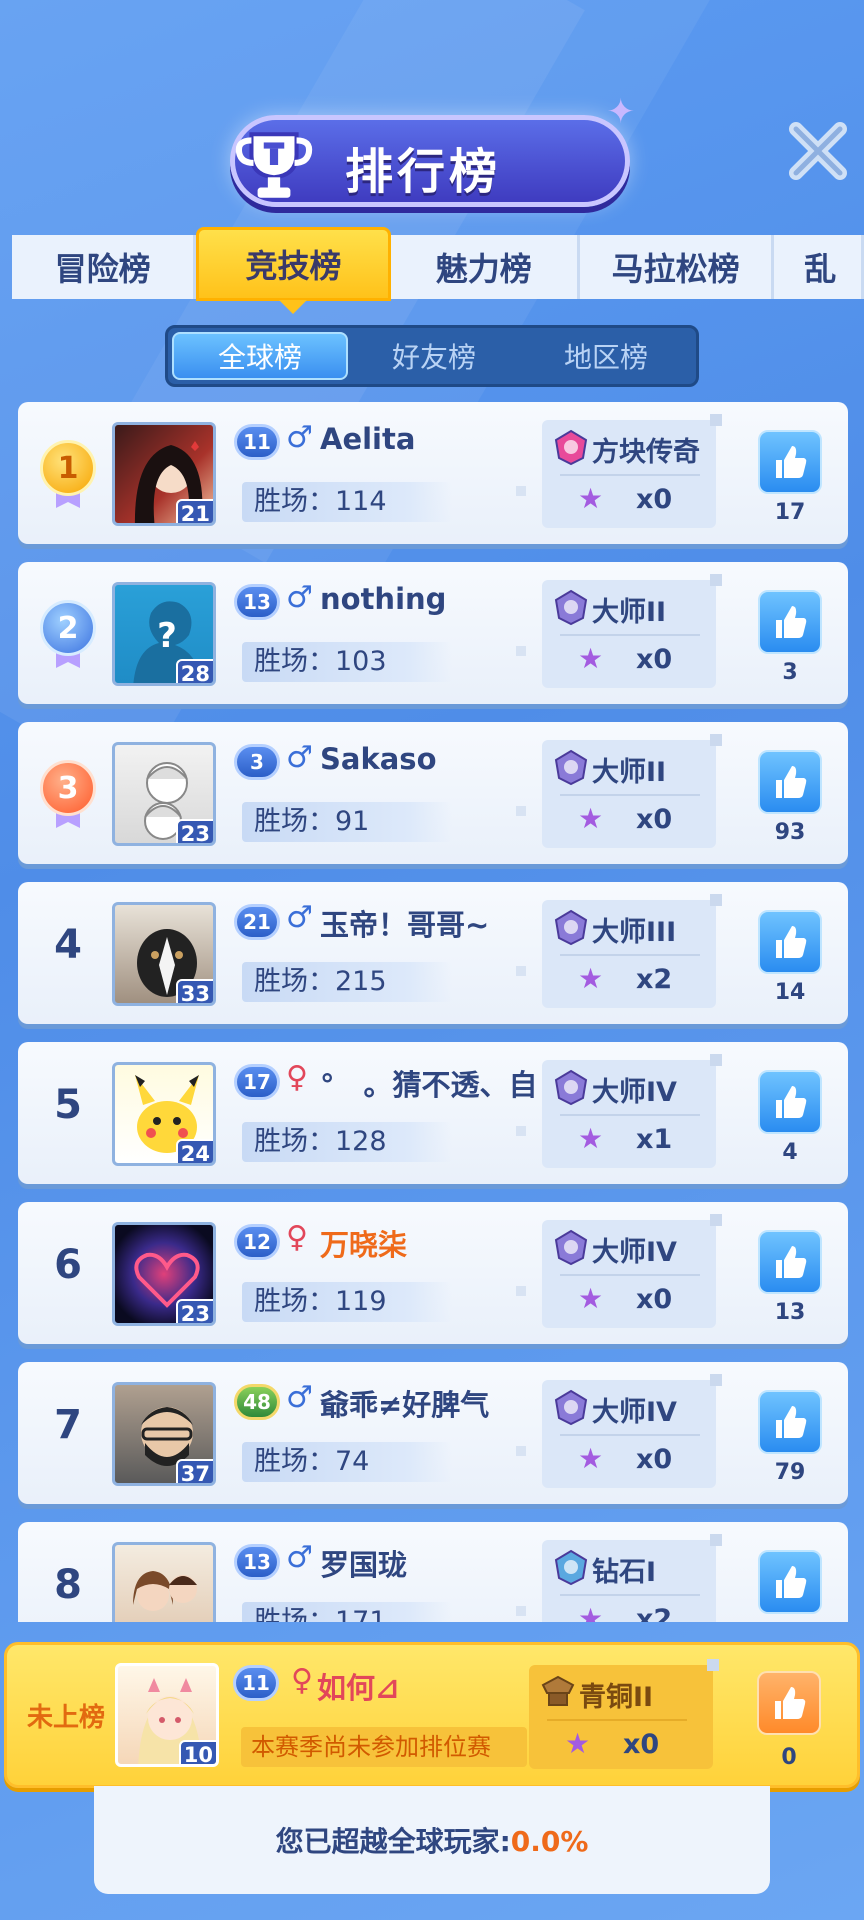 The width and height of the screenshot is (864, 1920). What do you see at coordinates (347, 982) in the screenshot?
I see `wins-count: 胜场：215` at bounding box center [347, 982].